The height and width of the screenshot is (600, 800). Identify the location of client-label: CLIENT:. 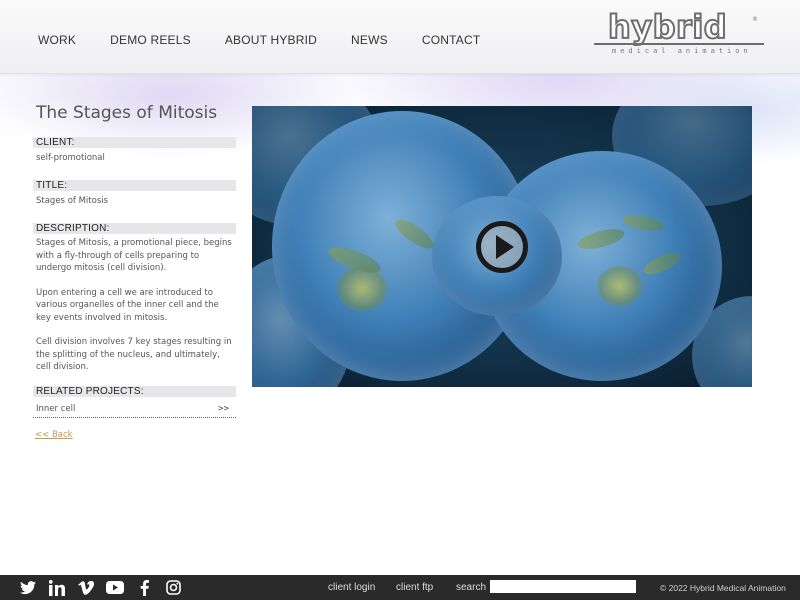
(134, 142).